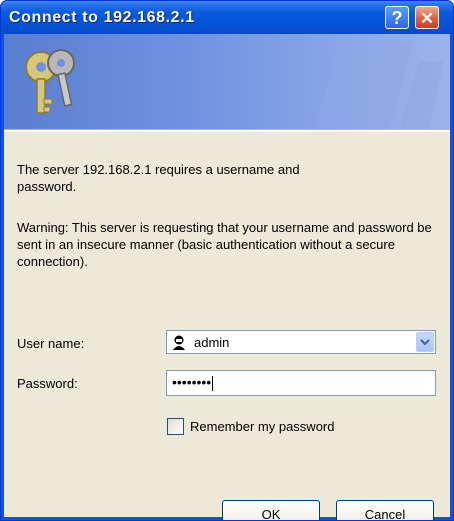  I want to click on remember-password-label: Remember my password, so click(262, 426).